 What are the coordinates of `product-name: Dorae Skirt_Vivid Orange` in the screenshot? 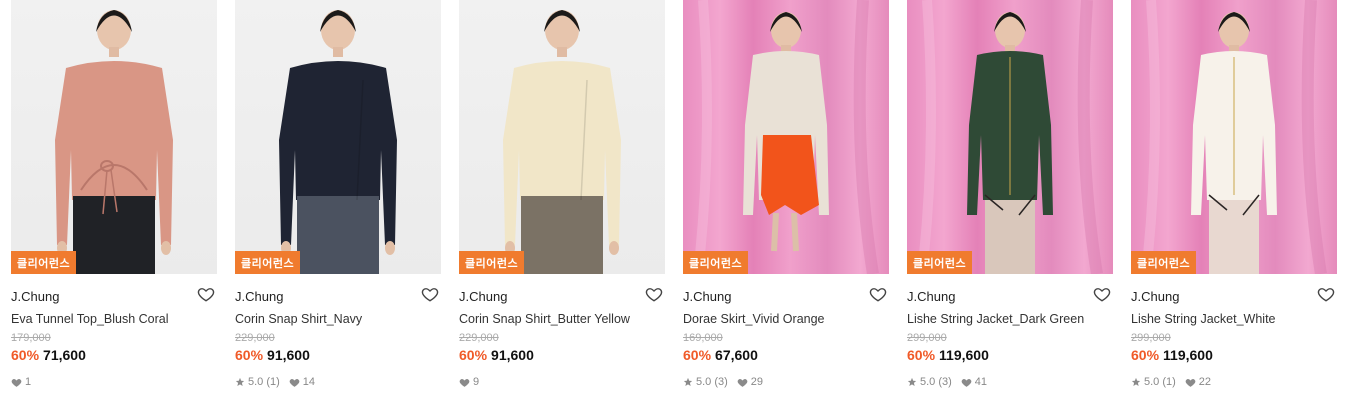 It's located at (786, 319).